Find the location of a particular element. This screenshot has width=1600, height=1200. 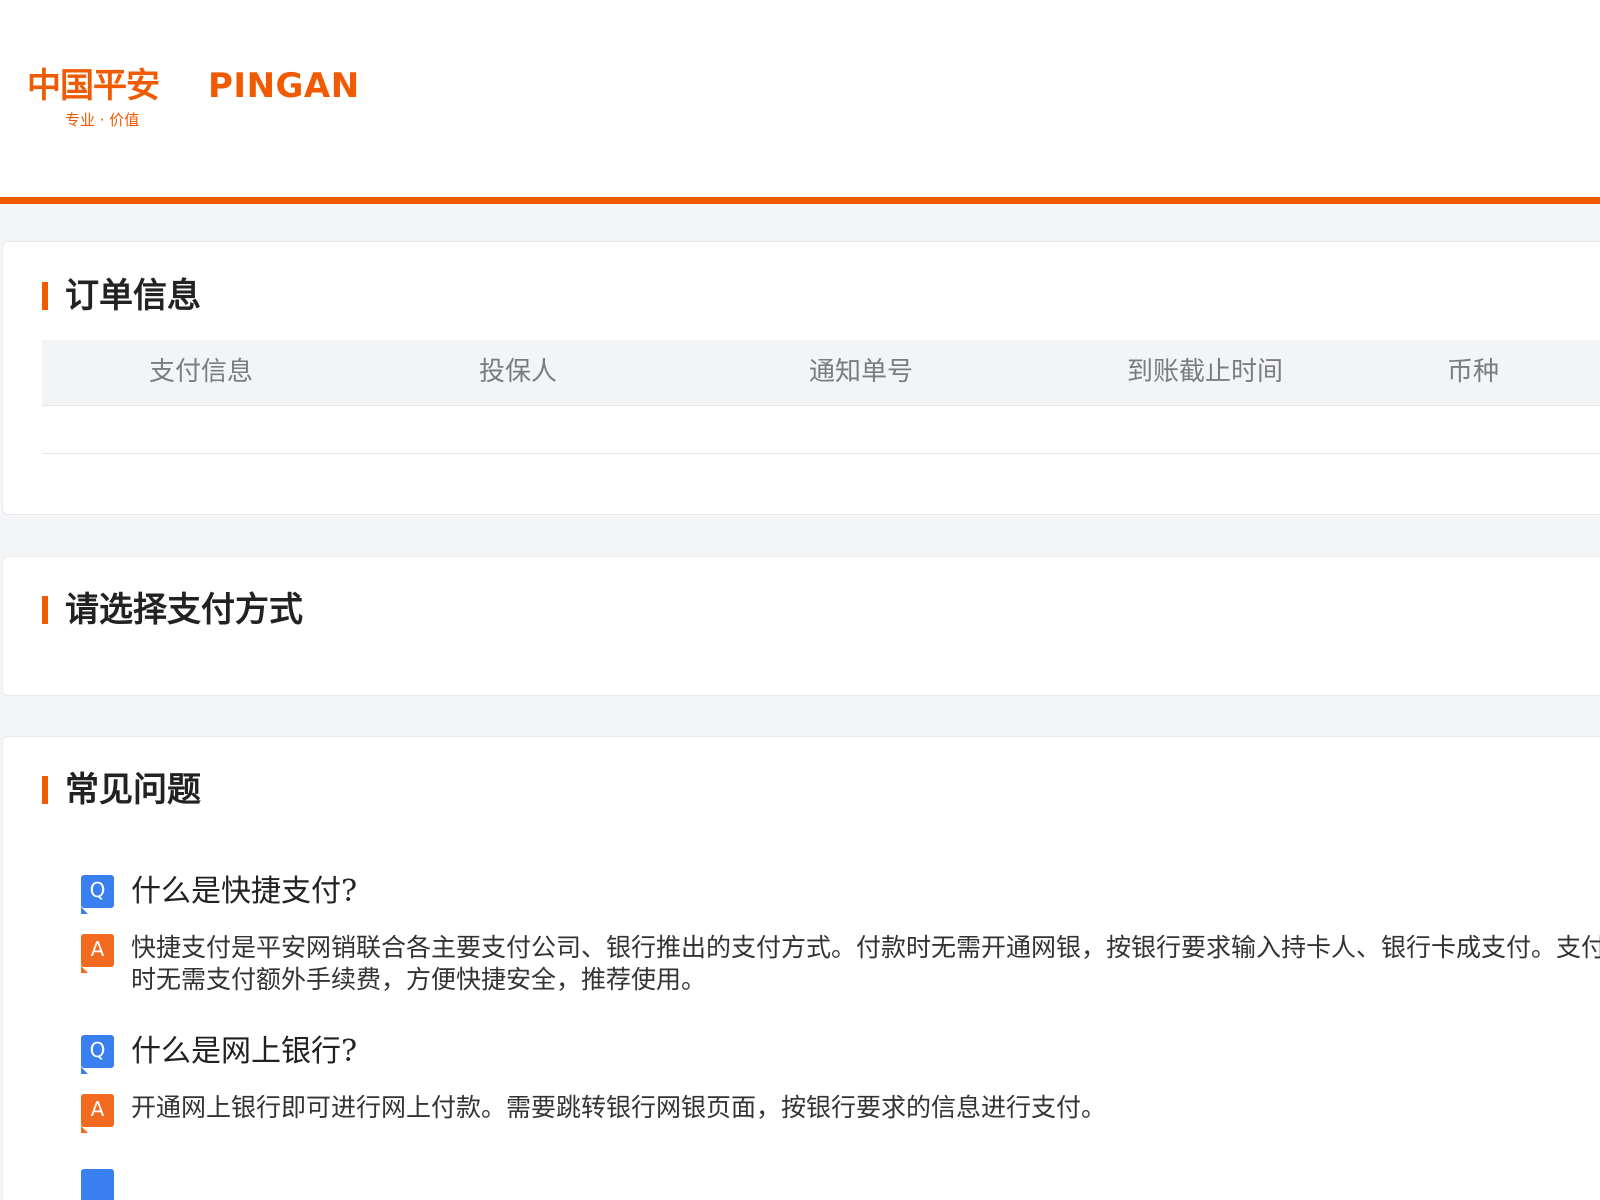

column-header-deadline: 到账截止时间 is located at coordinates (1205, 372).